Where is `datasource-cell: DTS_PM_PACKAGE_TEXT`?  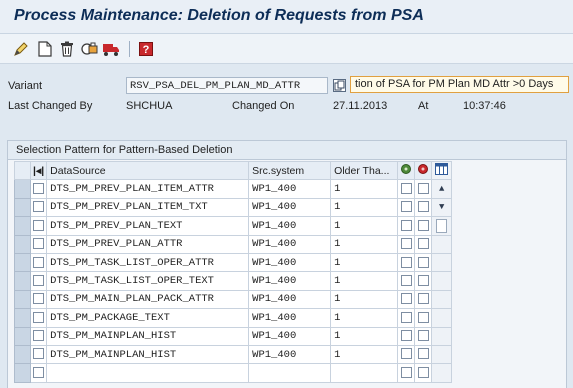 datasource-cell: DTS_PM_PACKAGE_TEXT is located at coordinates (148, 318).